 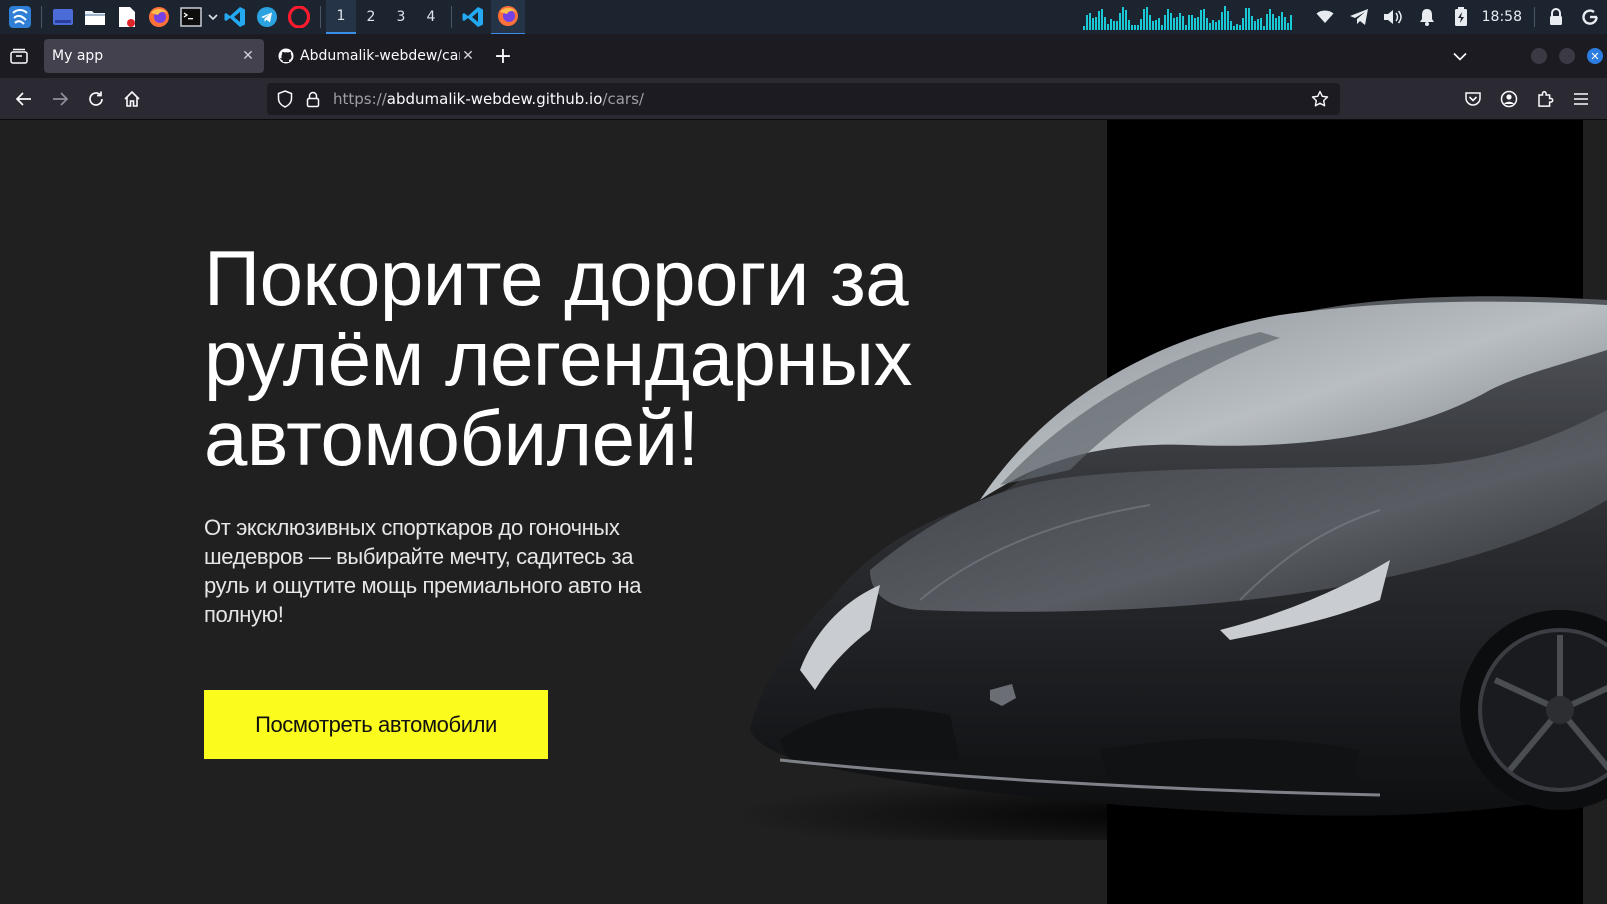 What do you see at coordinates (371, 17) in the screenshot?
I see `workspace-2: 2` at bounding box center [371, 17].